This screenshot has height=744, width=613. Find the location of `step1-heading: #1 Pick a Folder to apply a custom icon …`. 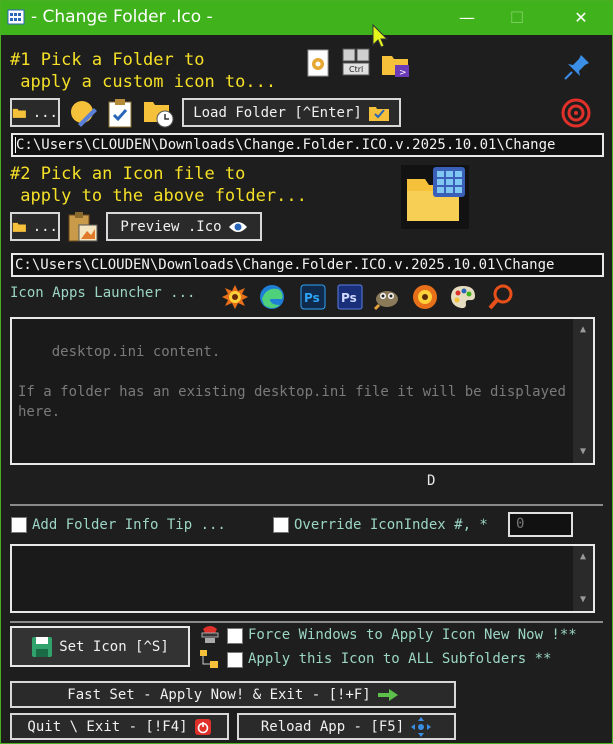

step1-heading: #1 Pick a Folder to apply a custom icon … is located at coordinates (143, 71).